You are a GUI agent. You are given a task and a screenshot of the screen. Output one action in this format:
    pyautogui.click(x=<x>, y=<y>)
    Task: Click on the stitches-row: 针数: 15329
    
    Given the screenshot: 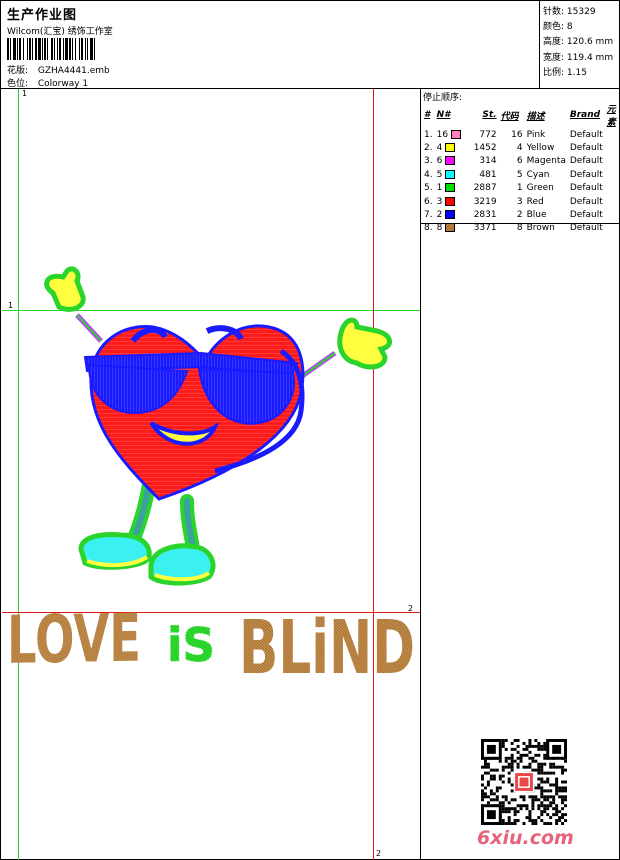 What is the action you would take?
    pyautogui.click(x=578, y=12)
    